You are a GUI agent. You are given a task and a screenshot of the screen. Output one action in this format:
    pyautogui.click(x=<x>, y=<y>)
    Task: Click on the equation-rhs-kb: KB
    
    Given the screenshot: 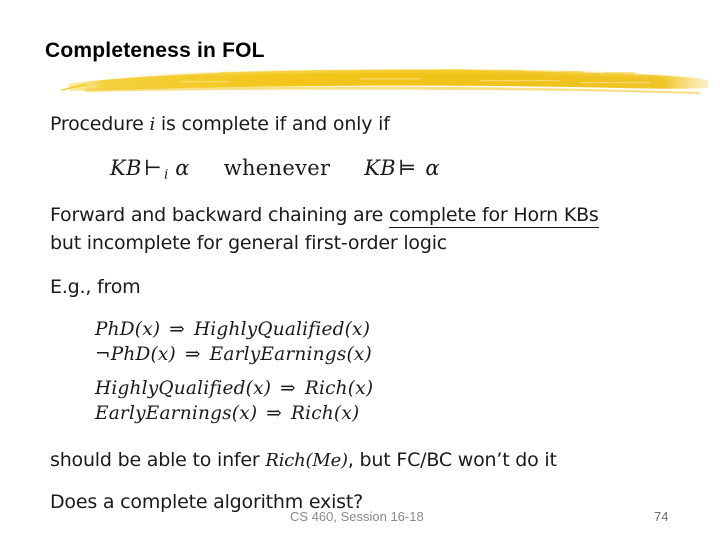 What is the action you would take?
    pyautogui.click(x=380, y=168)
    